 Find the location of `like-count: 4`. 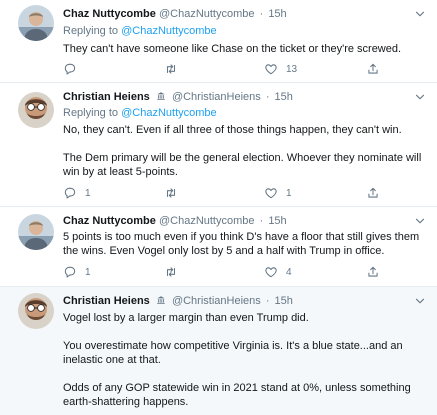

like-count: 4 is located at coordinates (289, 272).